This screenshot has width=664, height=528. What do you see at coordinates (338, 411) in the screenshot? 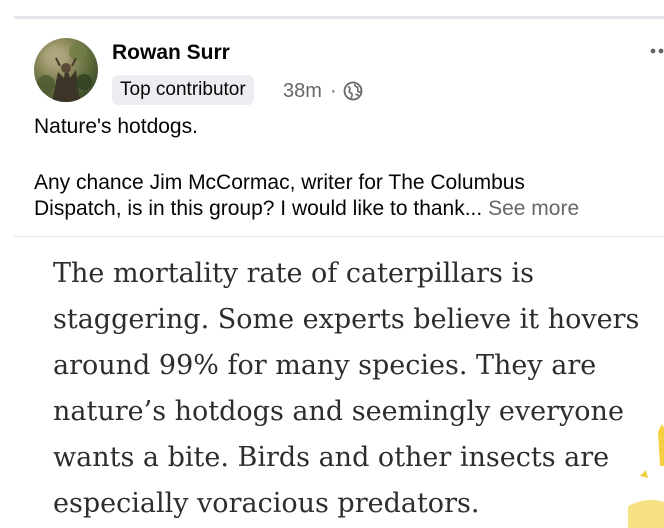
I see `quote-line: nature’s hotdogs and seemingly everyone` at bounding box center [338, 411].